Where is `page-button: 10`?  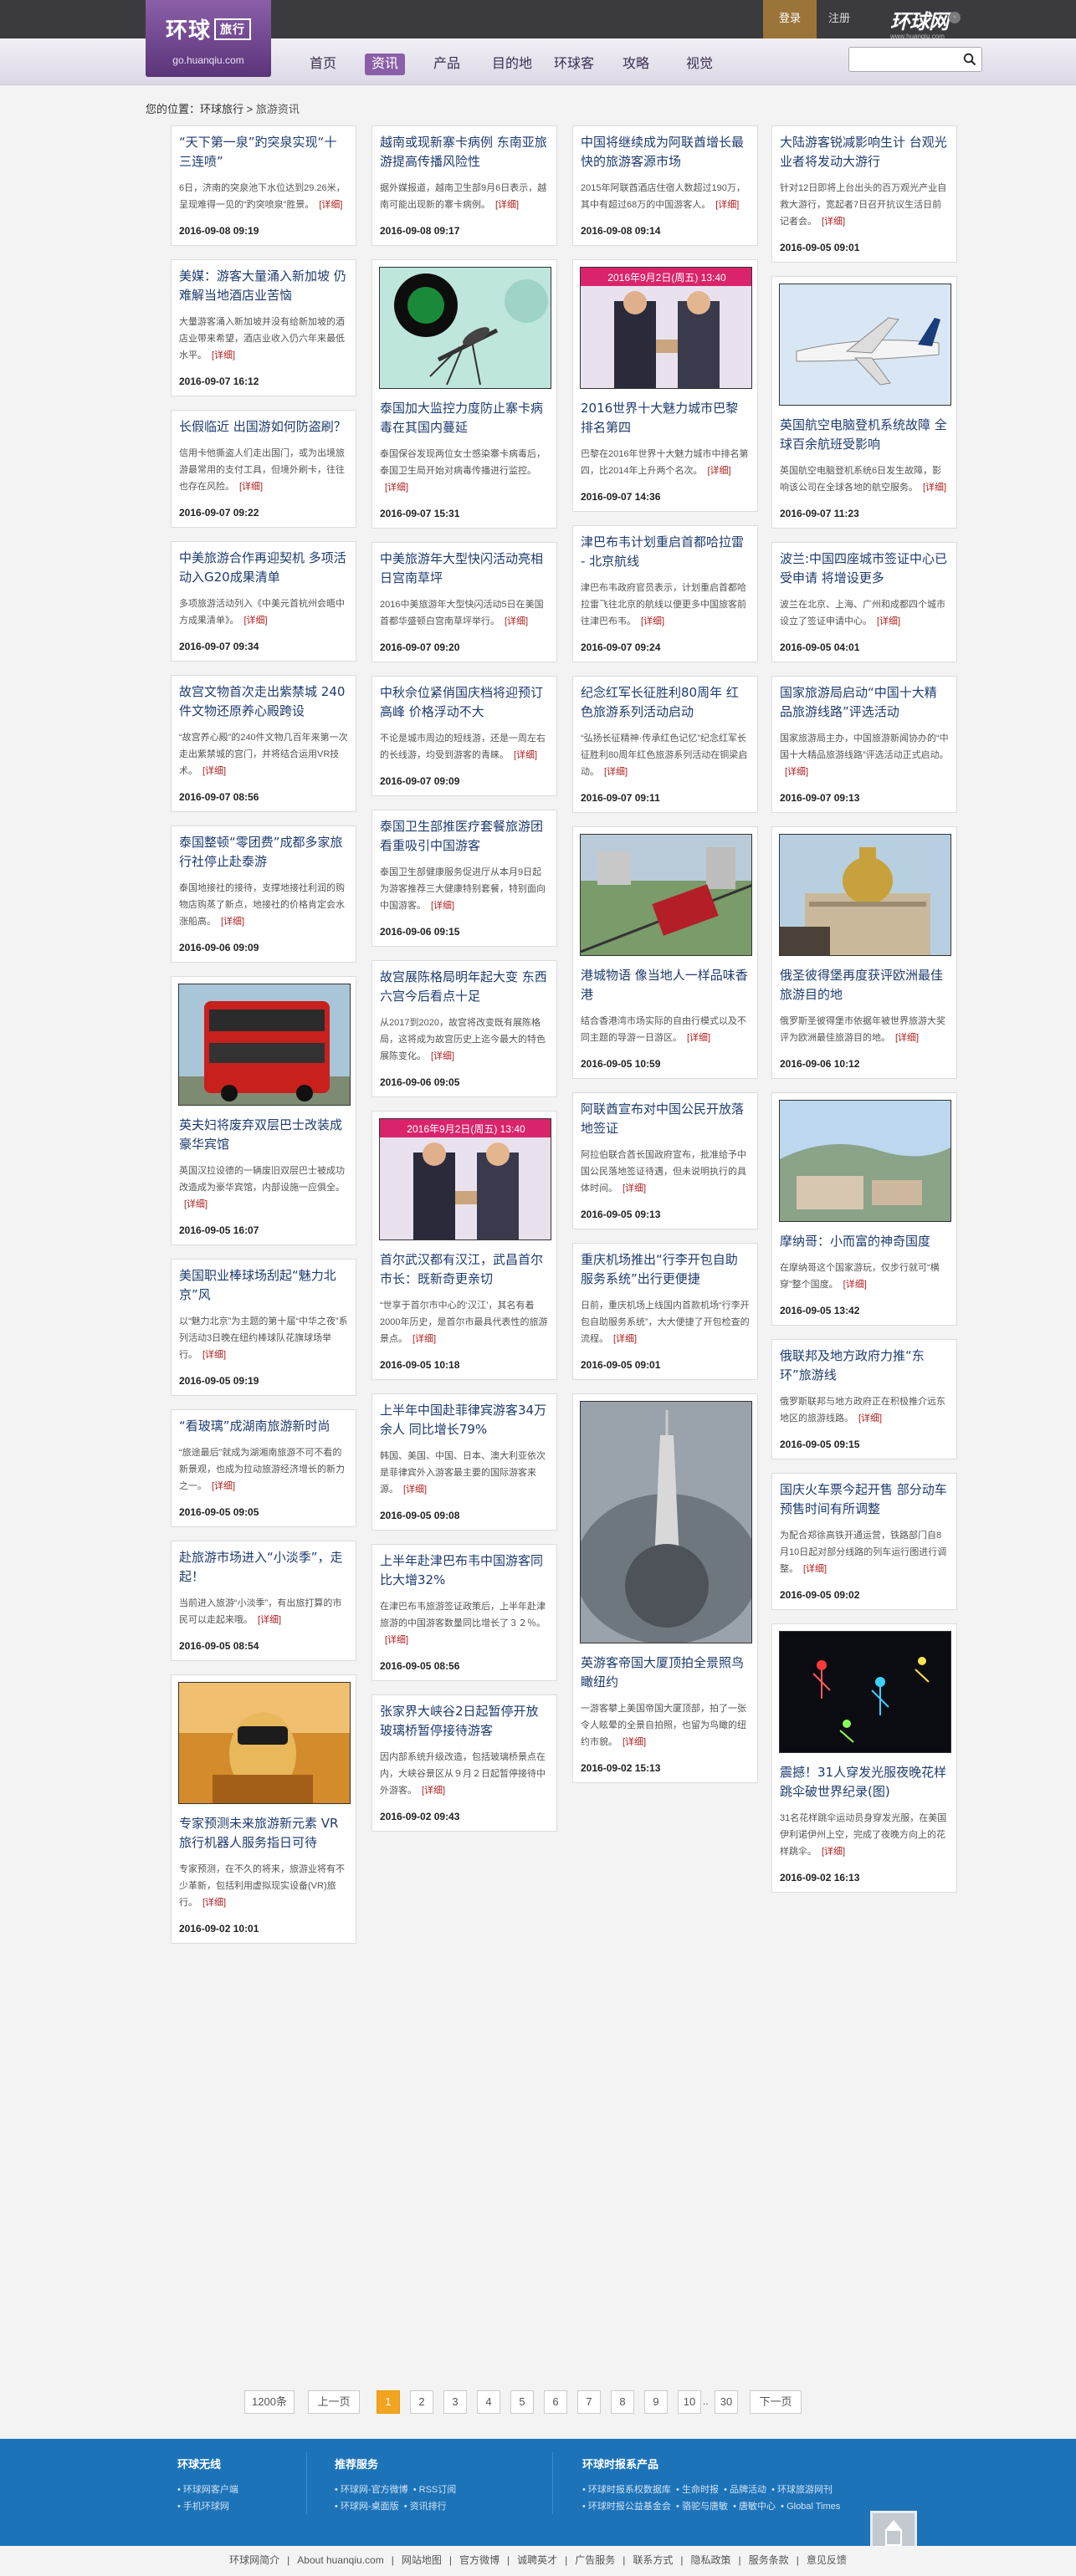
page-button: 10 is located at coordinates (689, 2402).